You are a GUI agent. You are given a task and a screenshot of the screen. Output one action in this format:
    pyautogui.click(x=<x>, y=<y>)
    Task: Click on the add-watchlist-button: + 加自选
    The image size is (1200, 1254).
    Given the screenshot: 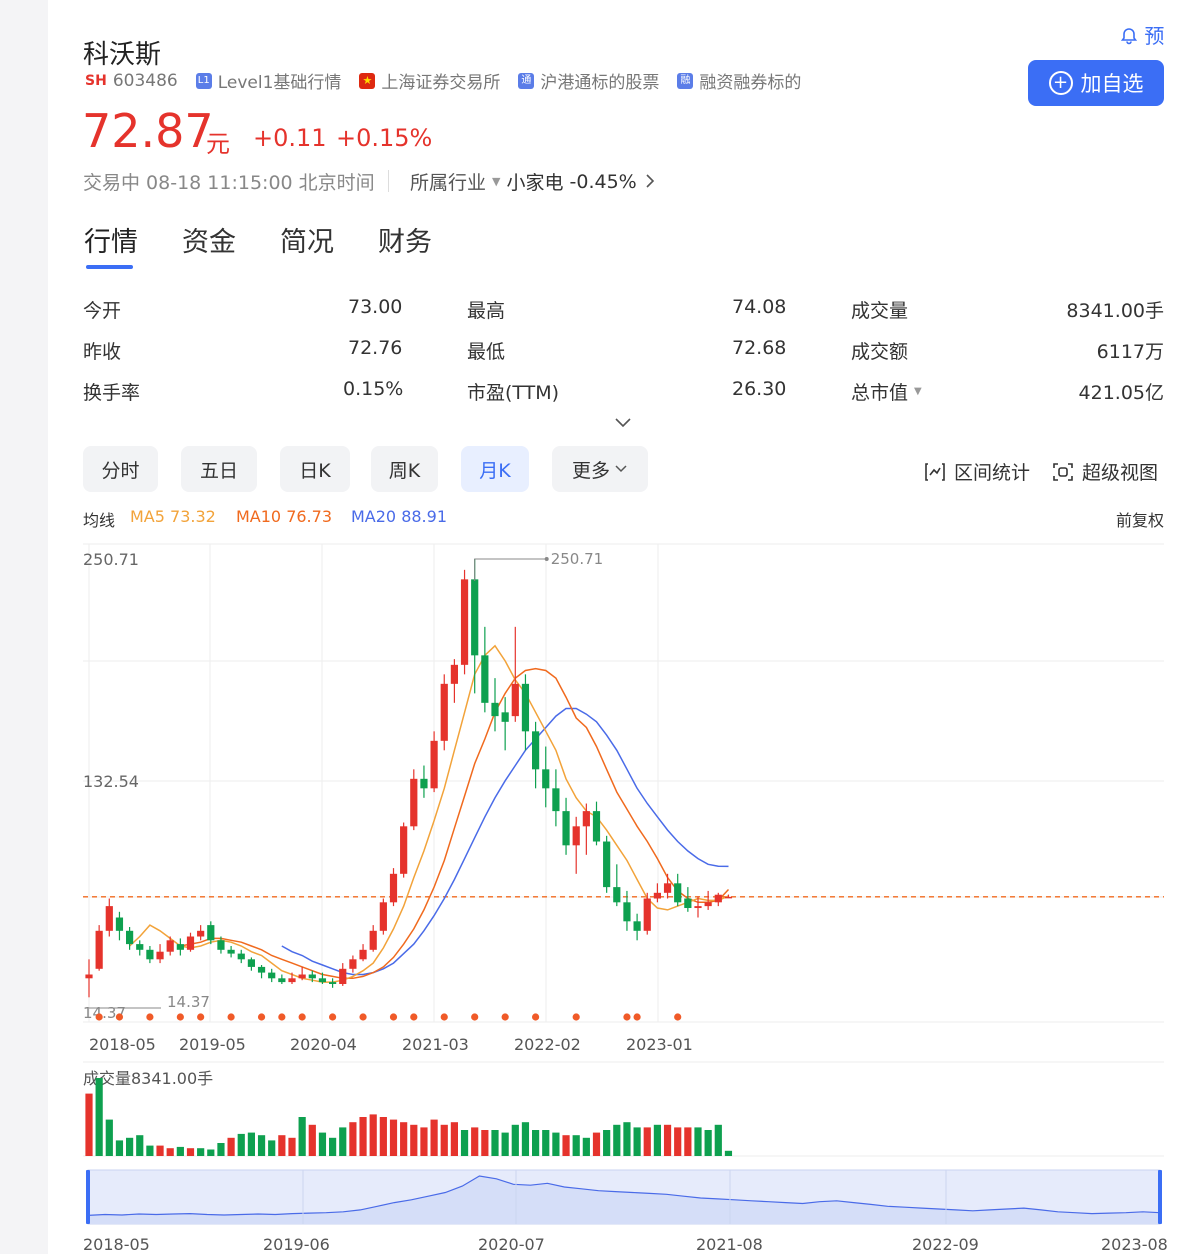 What is the action you would take?
    pyautogui.click(x=1096, y=83)
    